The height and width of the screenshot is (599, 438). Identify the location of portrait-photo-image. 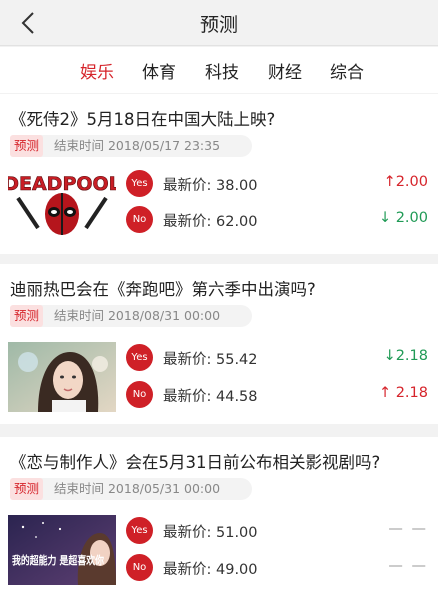
(62, 377).